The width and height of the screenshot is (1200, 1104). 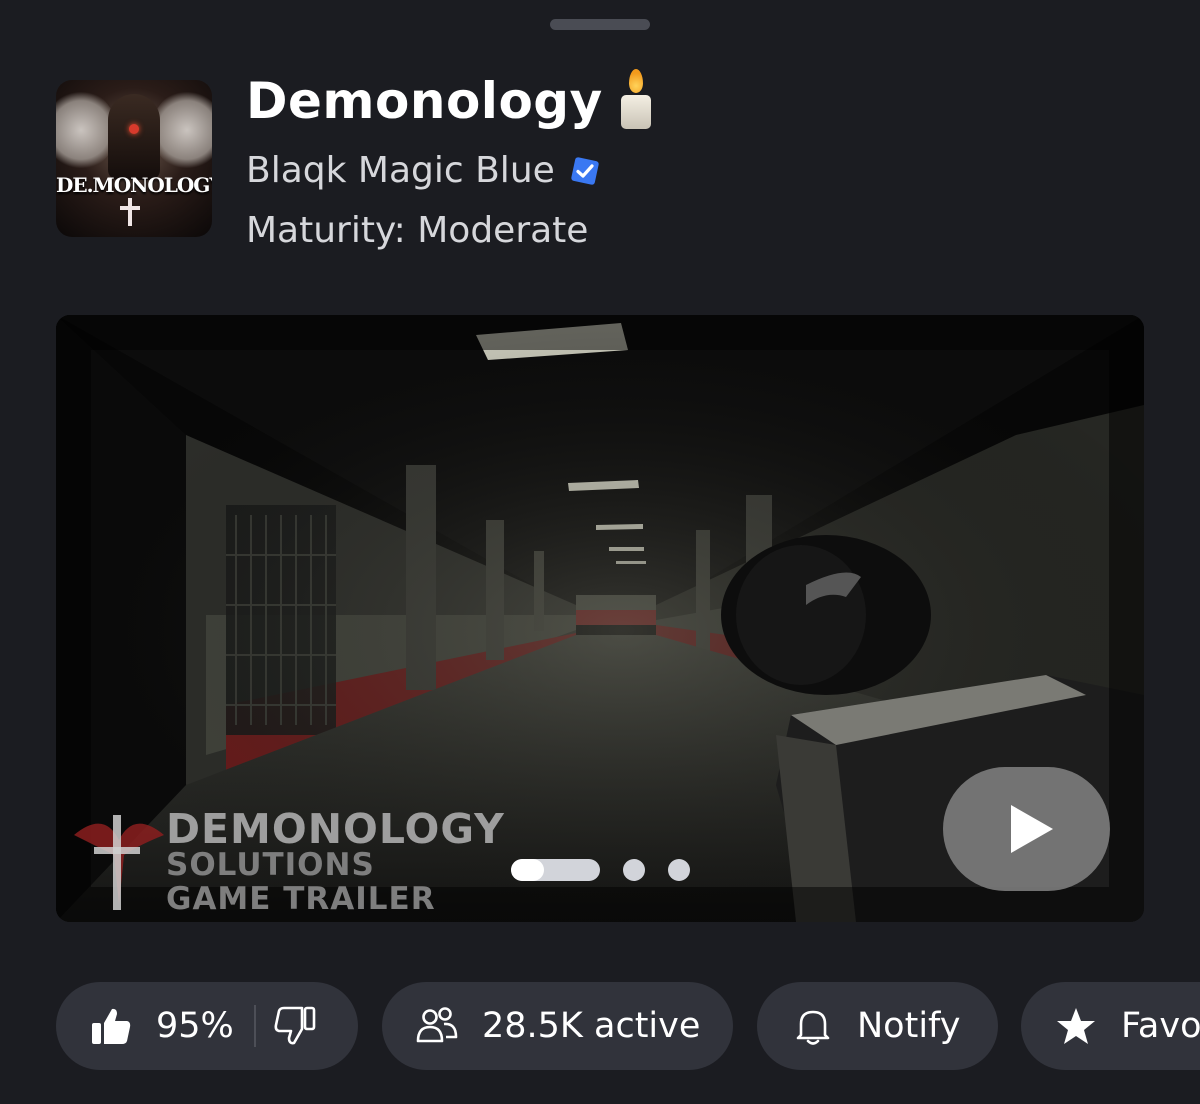 I want to click on trailer-subtitle-1: SOLUTIONS, so click(x=270, y=865).